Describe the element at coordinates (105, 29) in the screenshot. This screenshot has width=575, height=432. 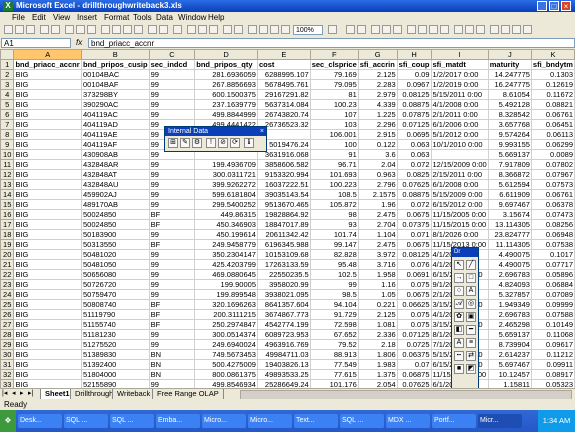
I see `cut-icon` at that location.